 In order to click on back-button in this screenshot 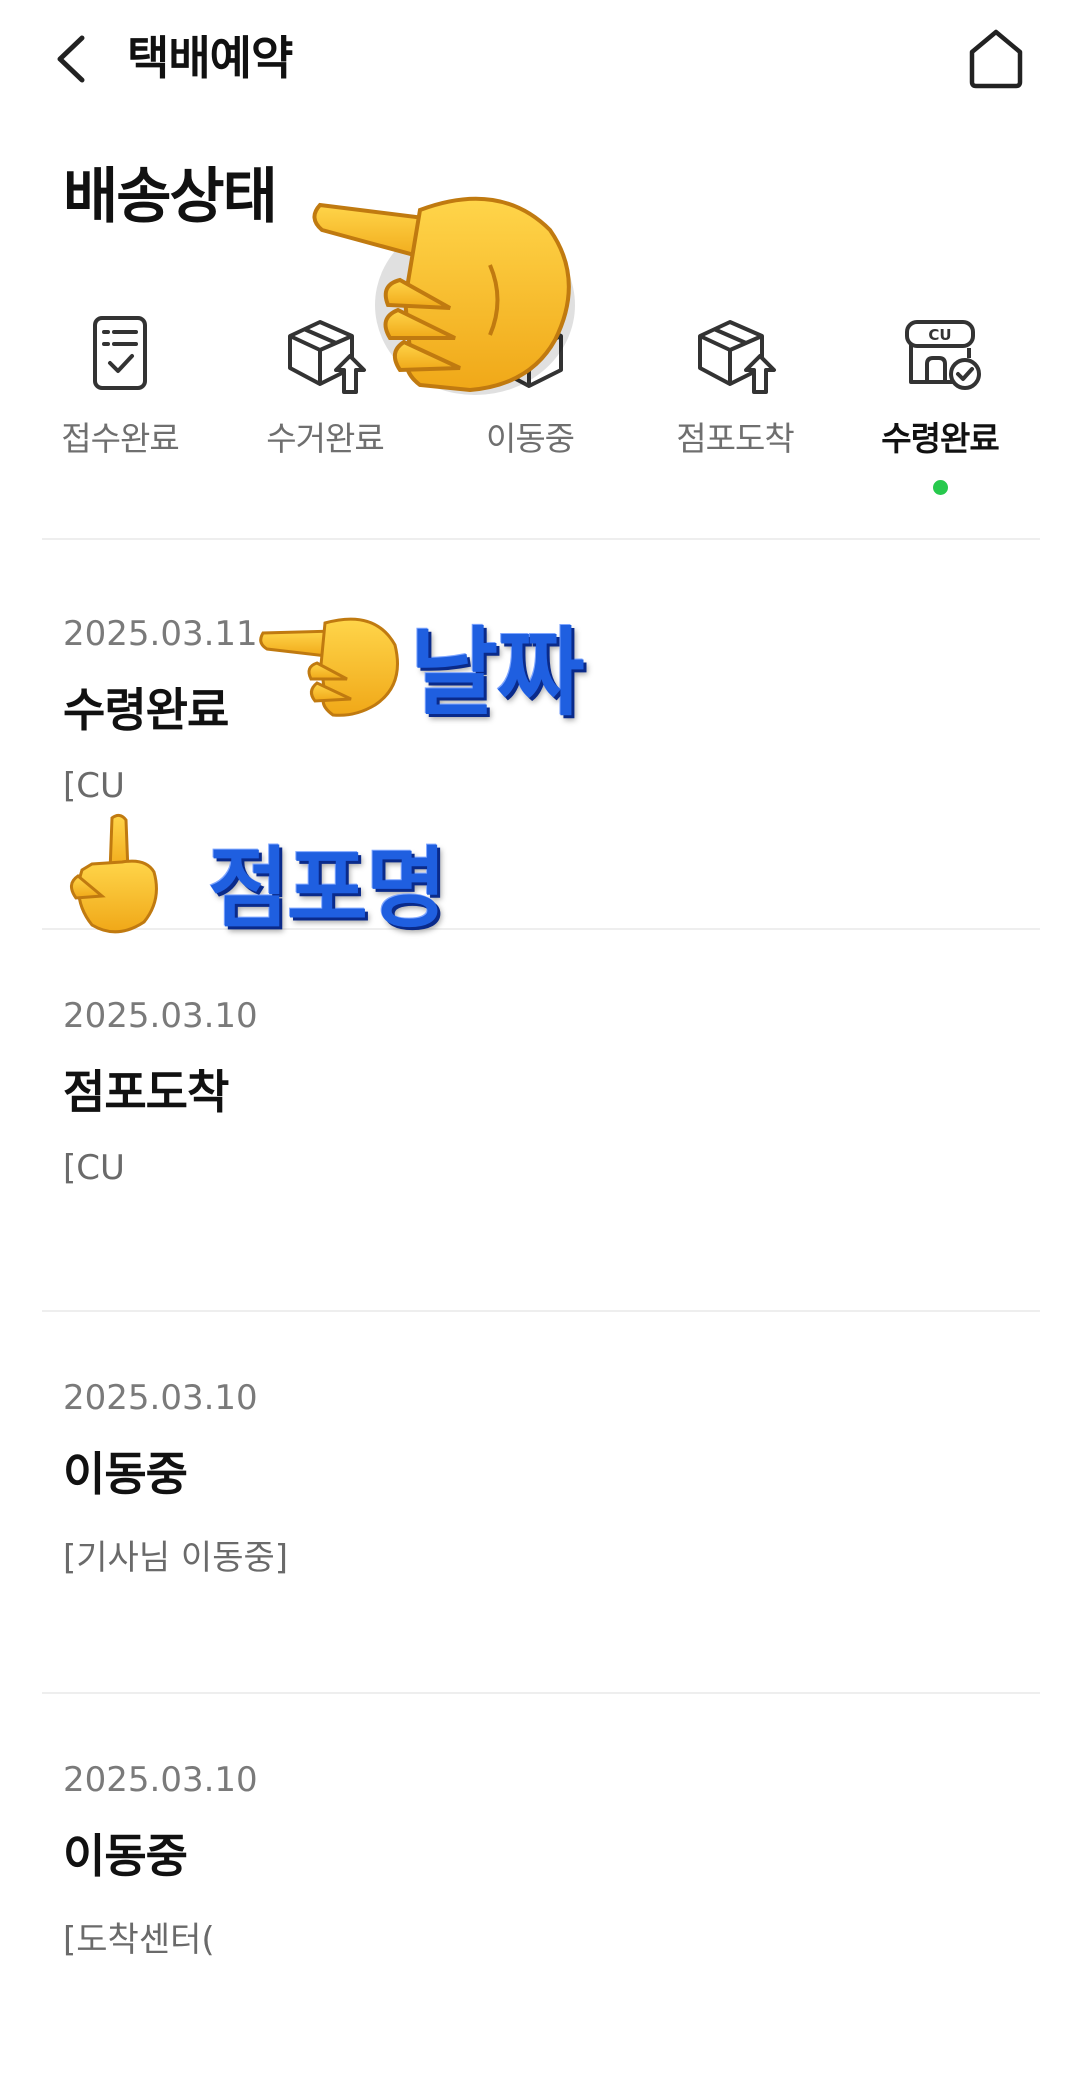, I will do `click(72, 59)`.